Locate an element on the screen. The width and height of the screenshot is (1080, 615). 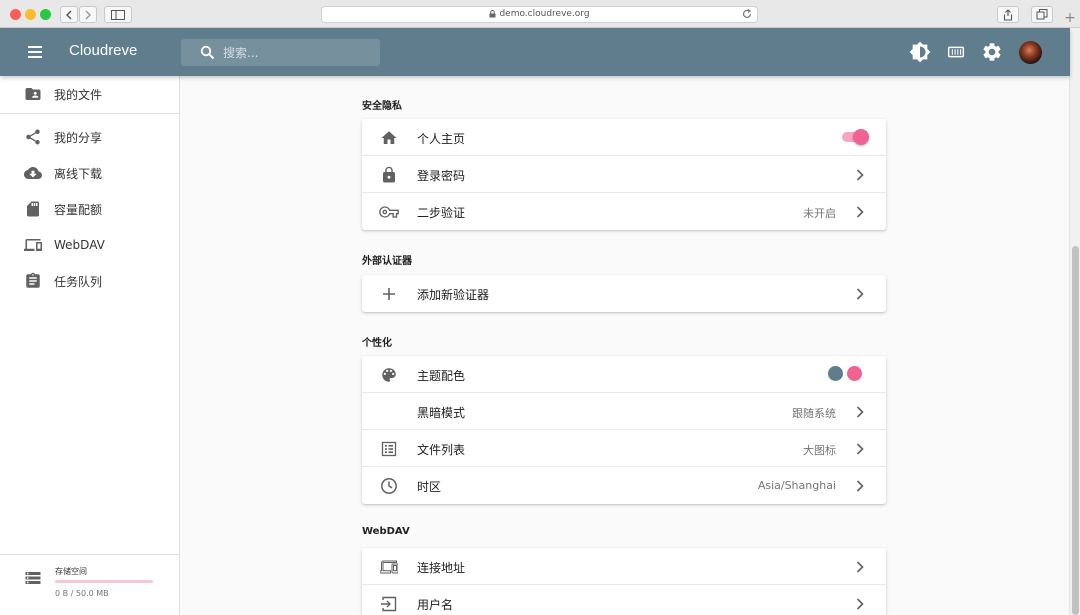
accent-color-swatch is located at coordinates (854, 373).